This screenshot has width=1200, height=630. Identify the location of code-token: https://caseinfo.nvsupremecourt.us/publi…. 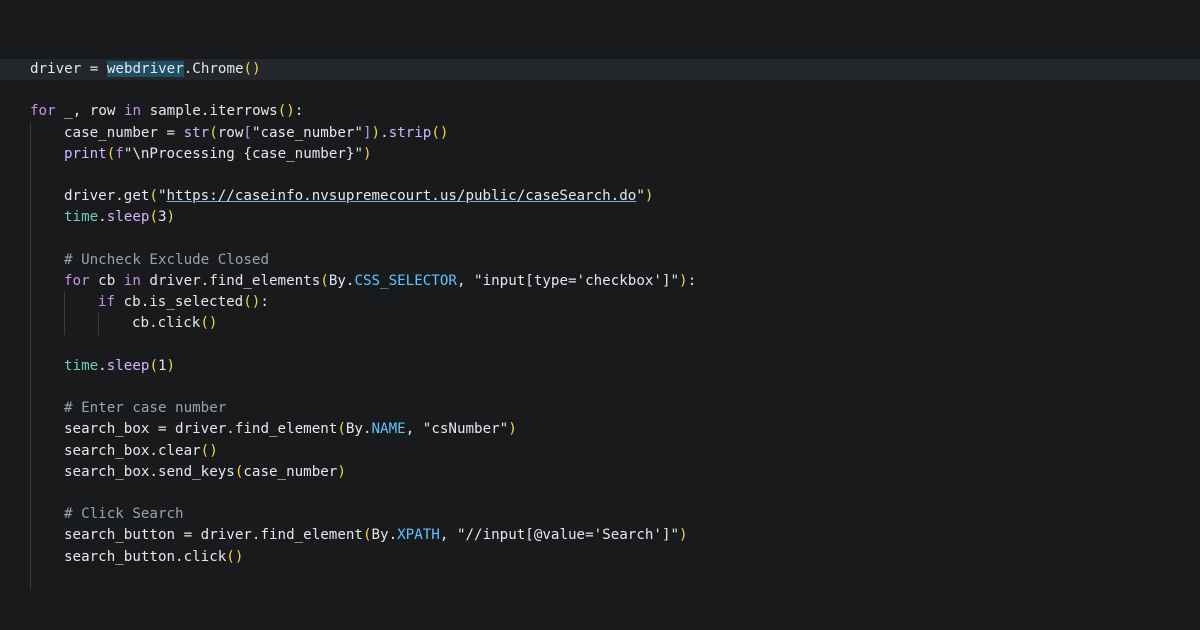
(401, 196).